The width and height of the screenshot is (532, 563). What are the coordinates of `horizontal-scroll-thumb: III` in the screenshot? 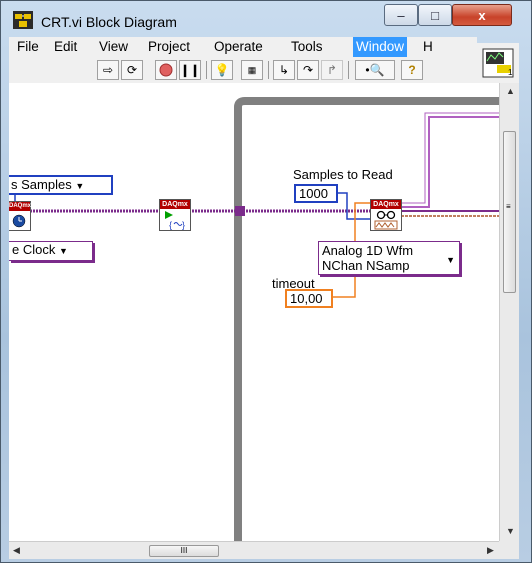 It's located at (184, 551).